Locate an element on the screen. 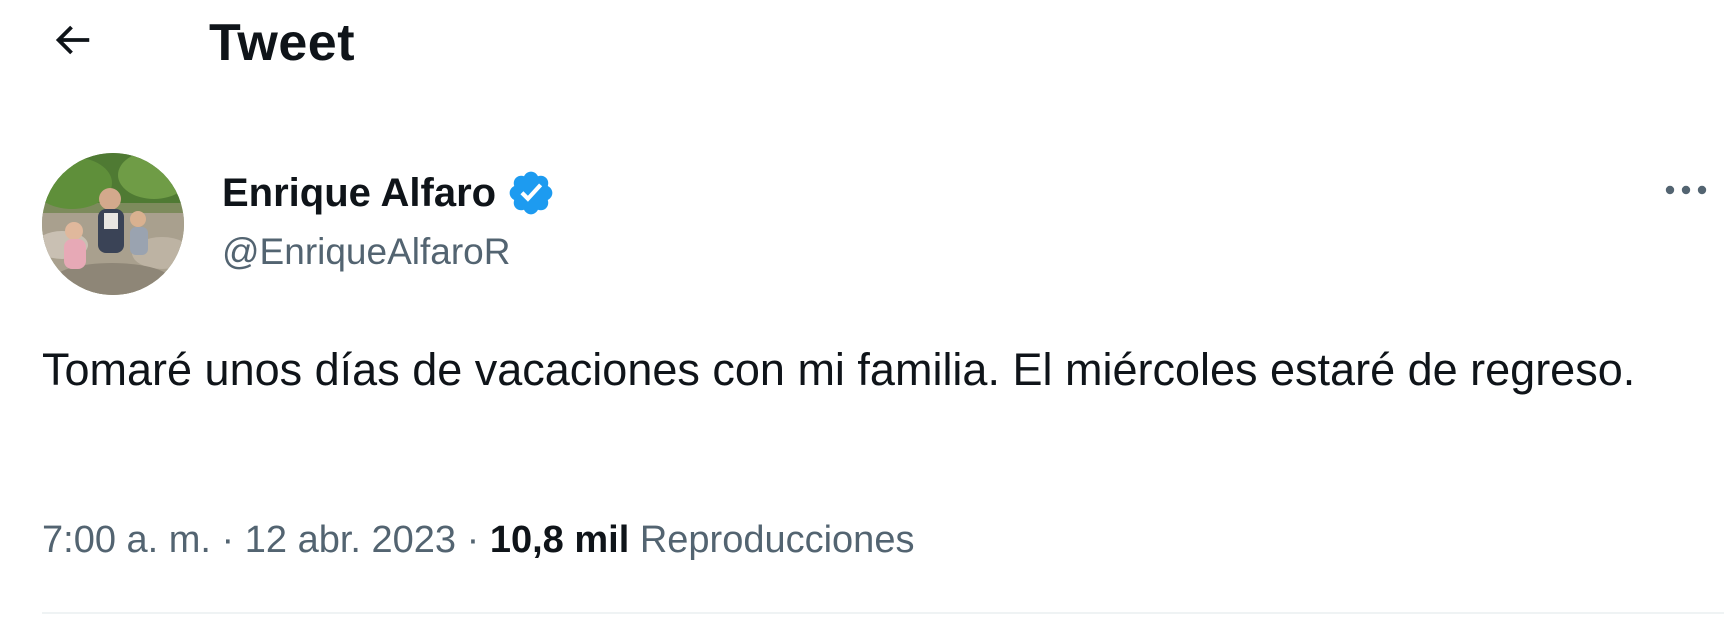 The width and height of the screenshot is (1724, 620). author-name-row: Enrique Alfaro is located at coordinates (389, 193).